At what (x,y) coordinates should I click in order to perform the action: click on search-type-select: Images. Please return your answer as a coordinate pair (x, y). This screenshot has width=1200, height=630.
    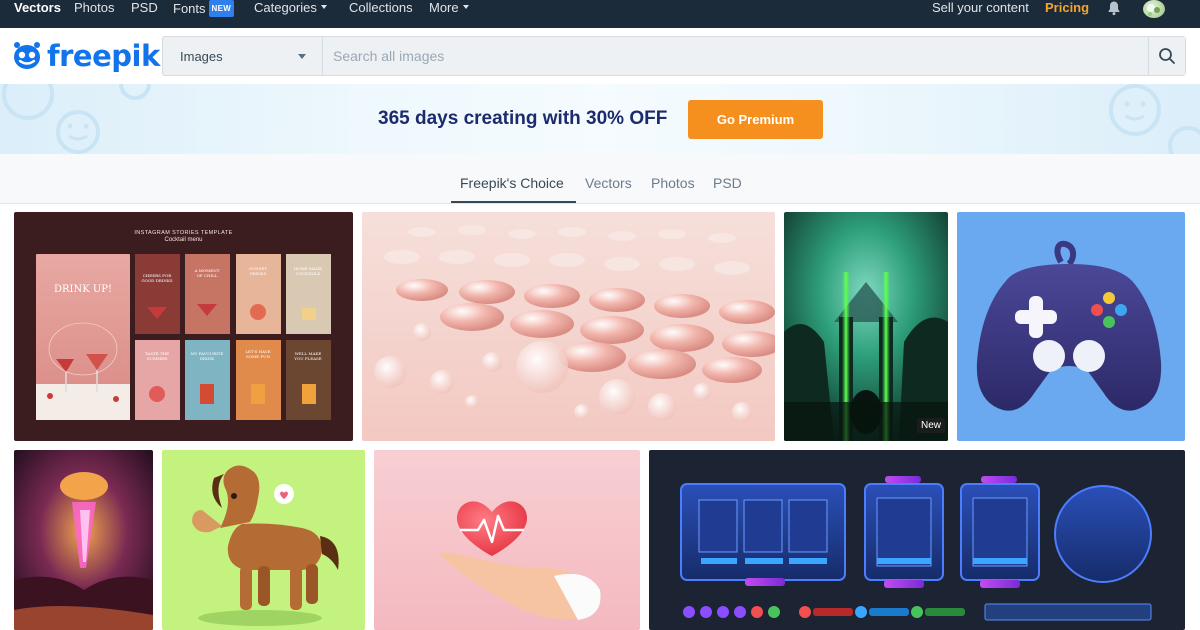
    Looking at the image, I should click on (243, 56).